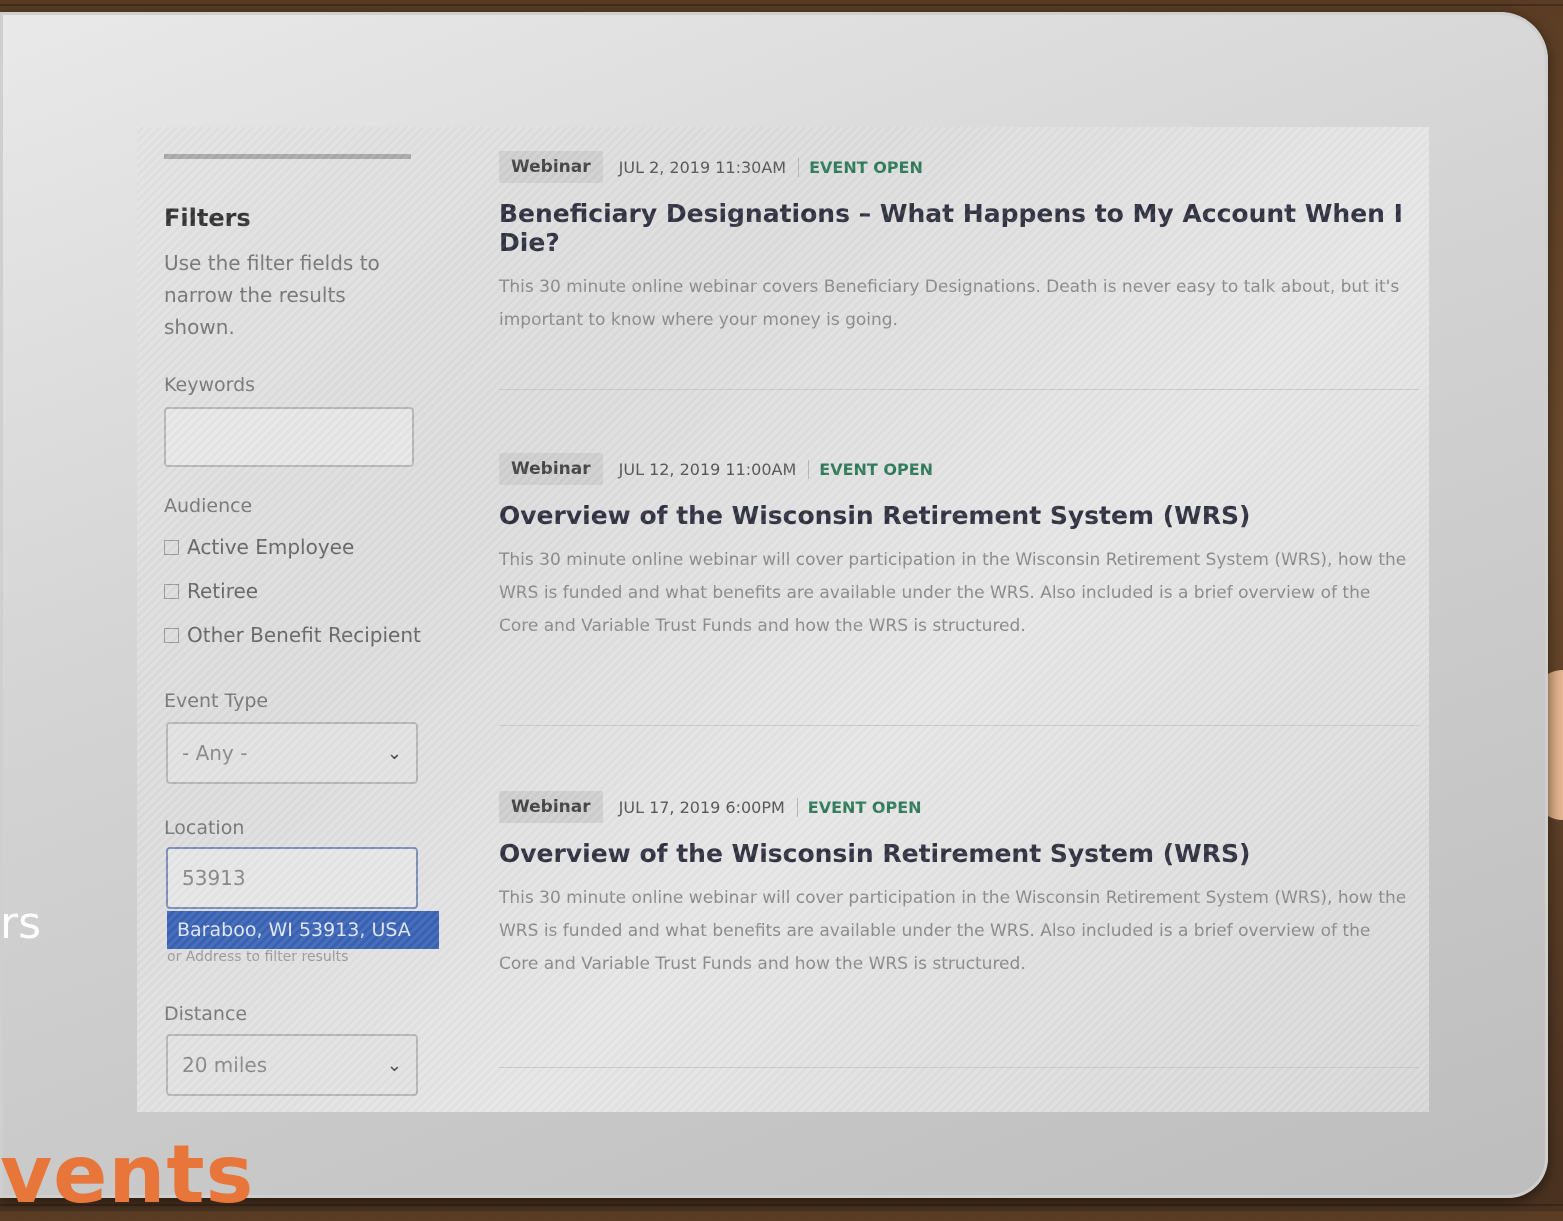 The height and width of the screenshot is (1221, 1563). What do you see at coordinates (225, 1065) in the screenshot?
I see `distance-value: 20 miles` at bounding box center [225, 1065].